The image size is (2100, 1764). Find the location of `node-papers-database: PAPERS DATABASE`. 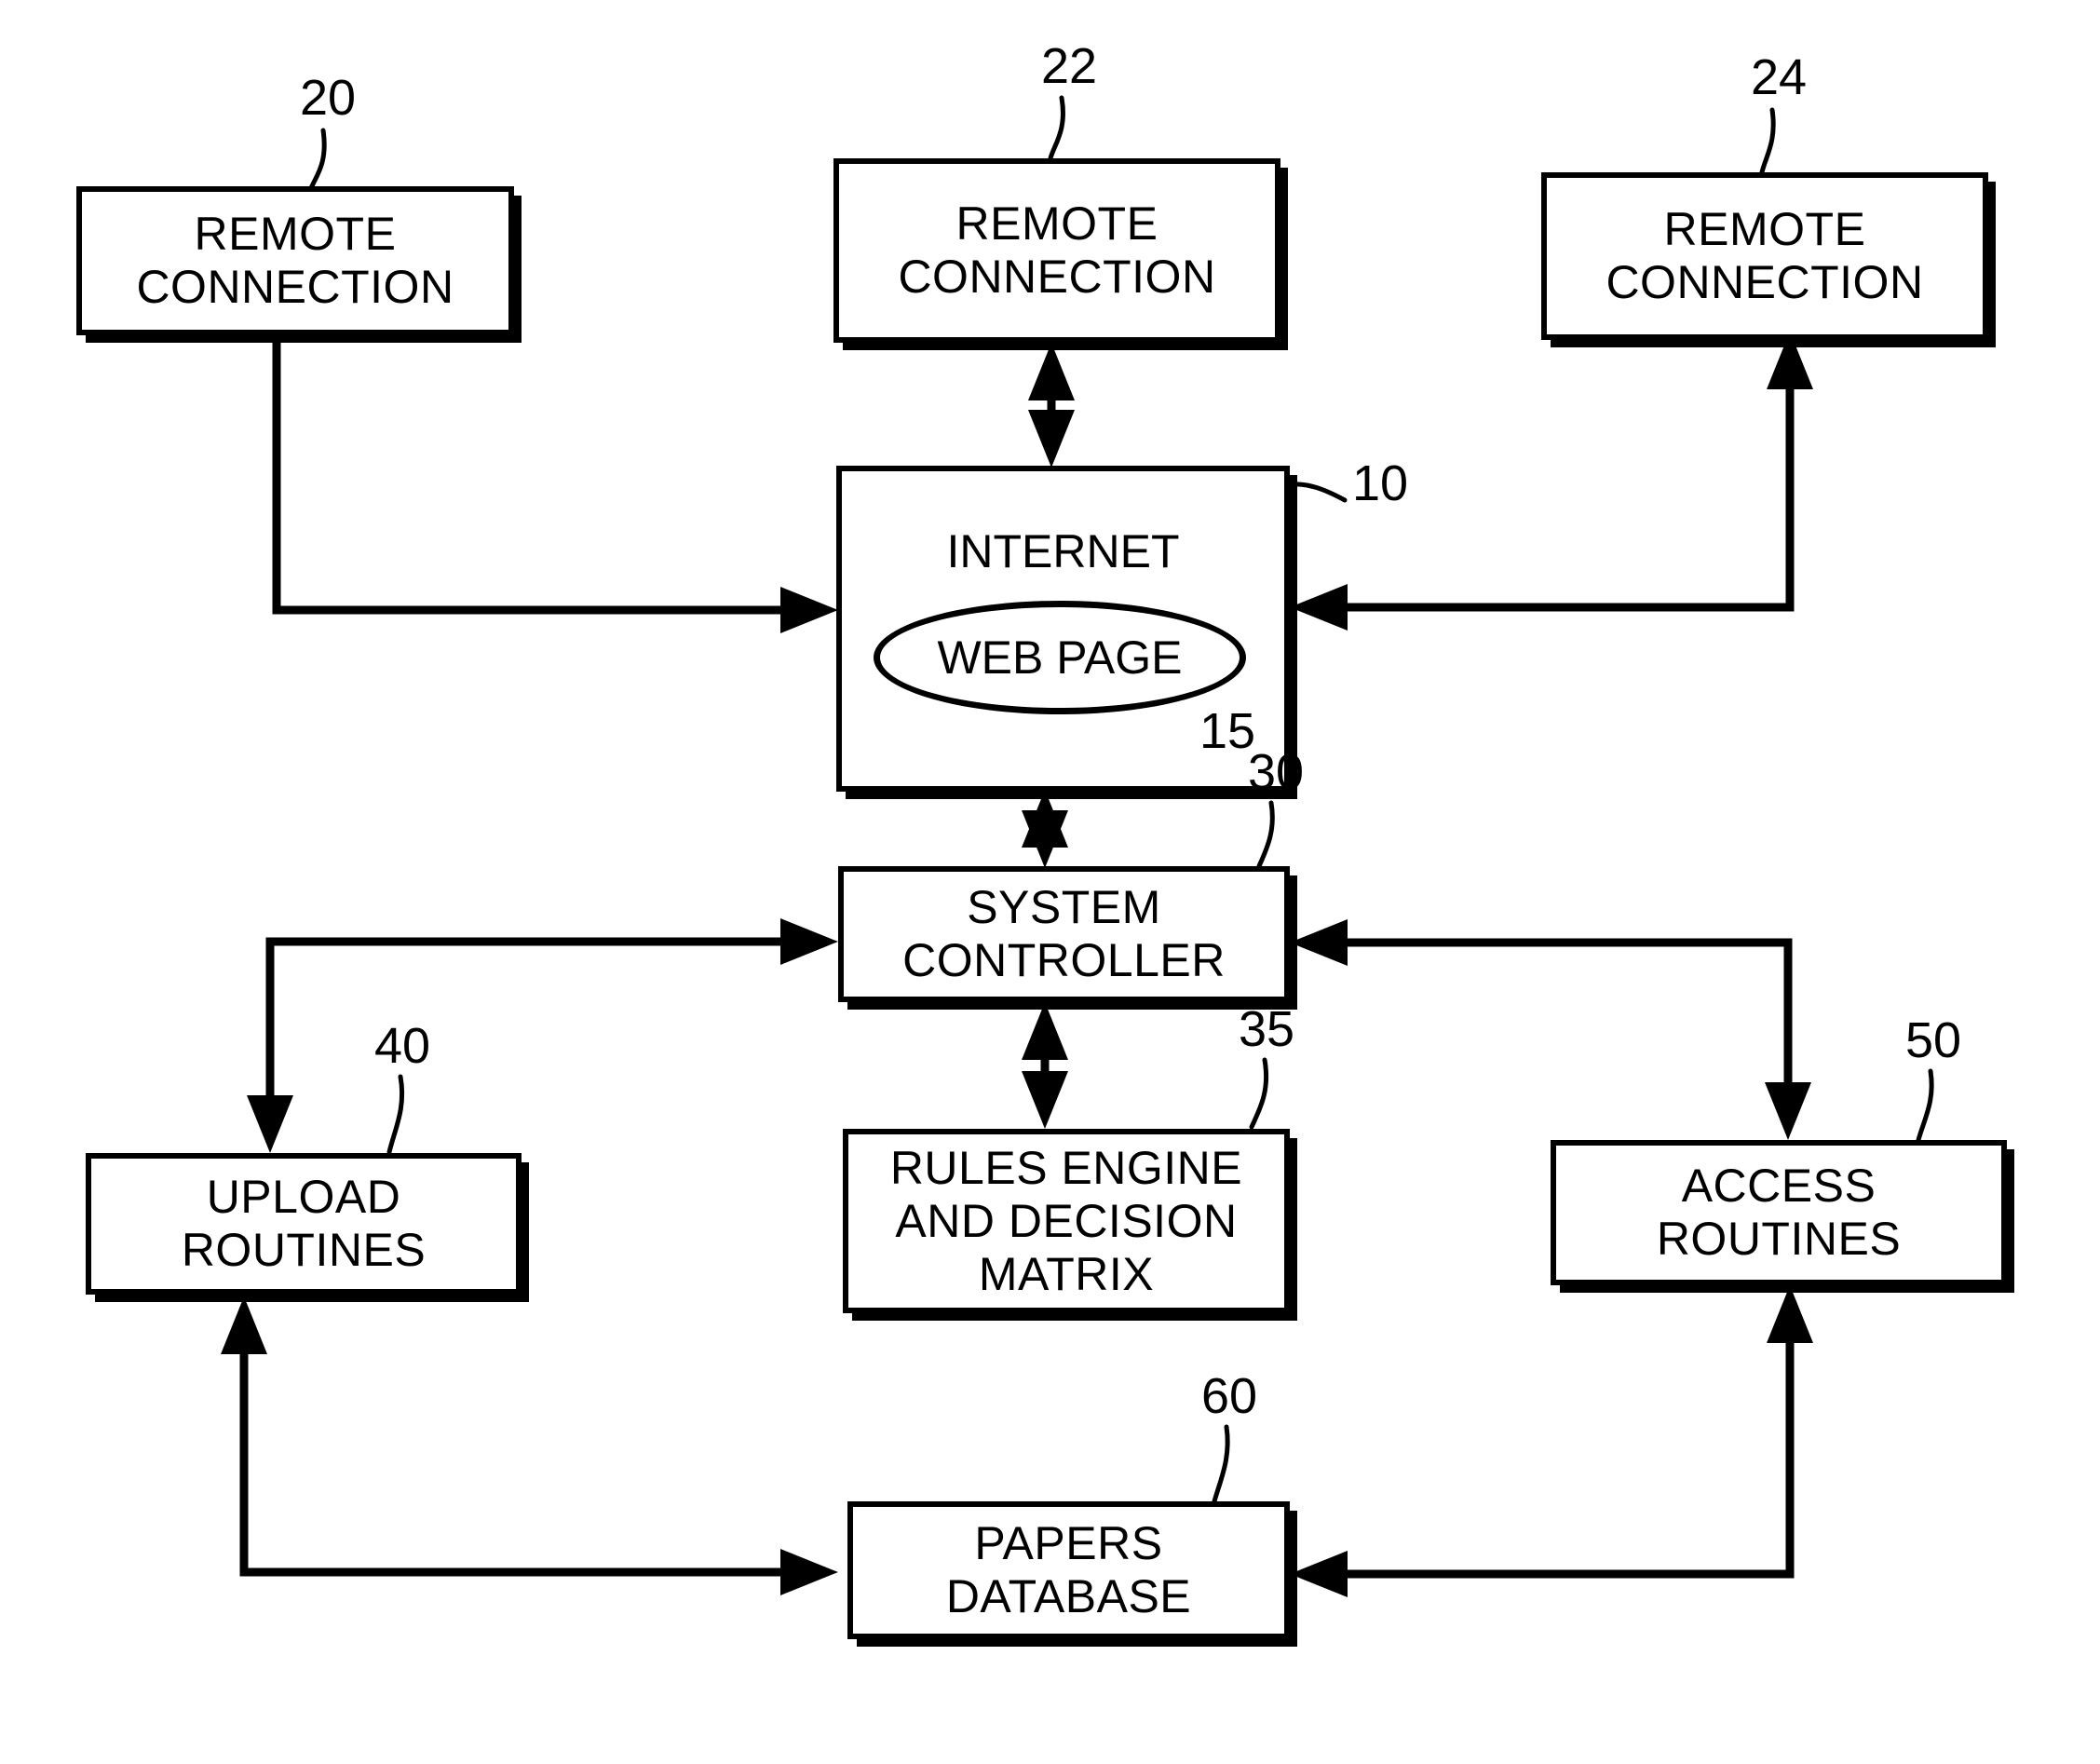

node-papers-database: PAPERS DATABASE is located at coordinates (1068, 1570).